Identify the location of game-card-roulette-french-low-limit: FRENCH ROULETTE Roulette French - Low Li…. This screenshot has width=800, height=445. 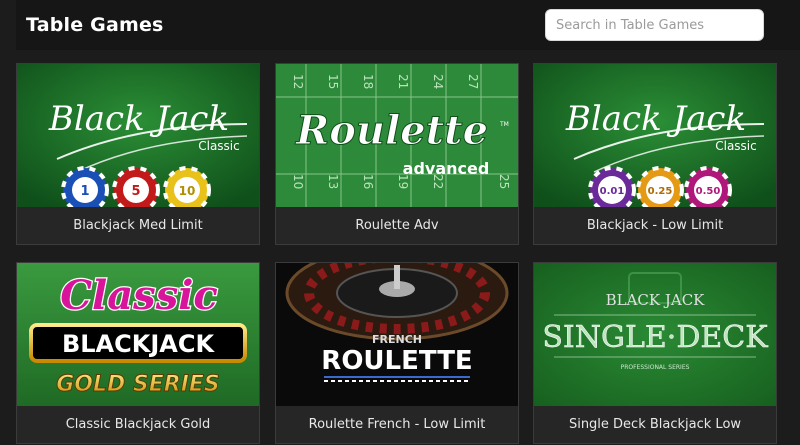
(397, 353).